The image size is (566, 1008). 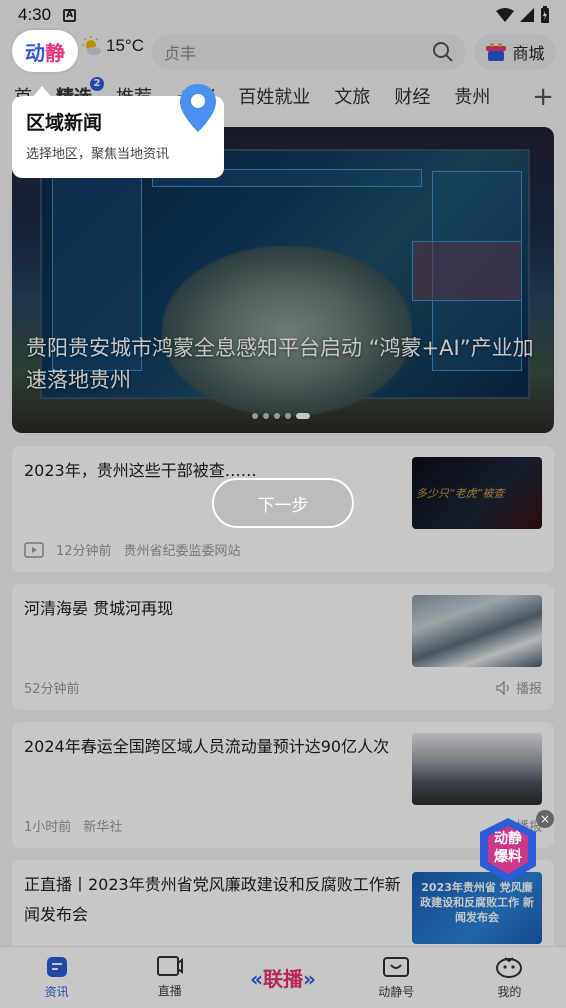 What do you see at coordinates (55, 52) in the screenshot?
I see `logo-char-2: 静` at bounding box center [55, 52].